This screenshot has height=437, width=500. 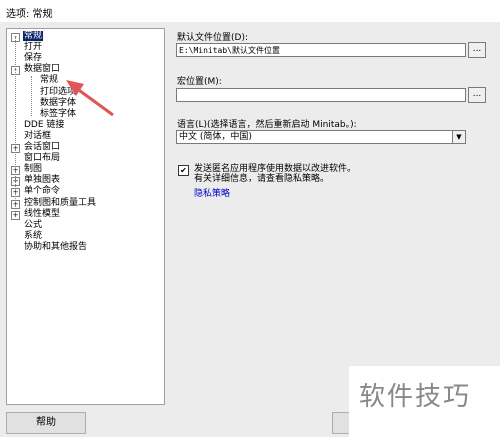 I want to click on annotation-arrow, so click(x=90, y=98).